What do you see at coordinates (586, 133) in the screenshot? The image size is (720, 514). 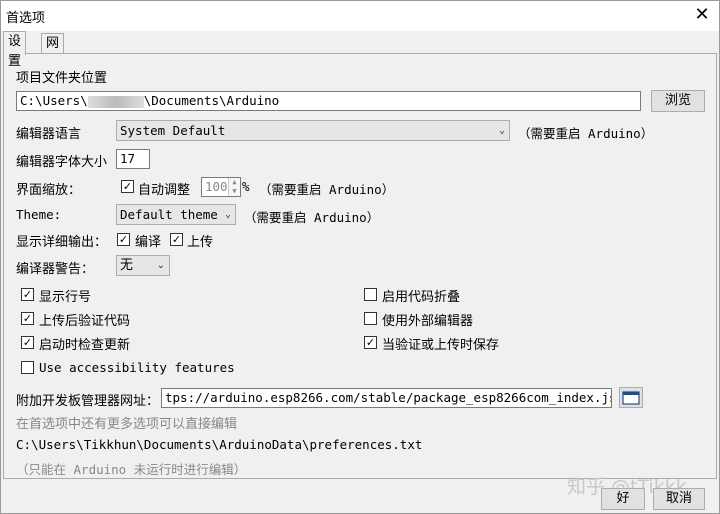 I see `editor-language-note: （需要重启 Arduino）` at bounding box center [586, 133].